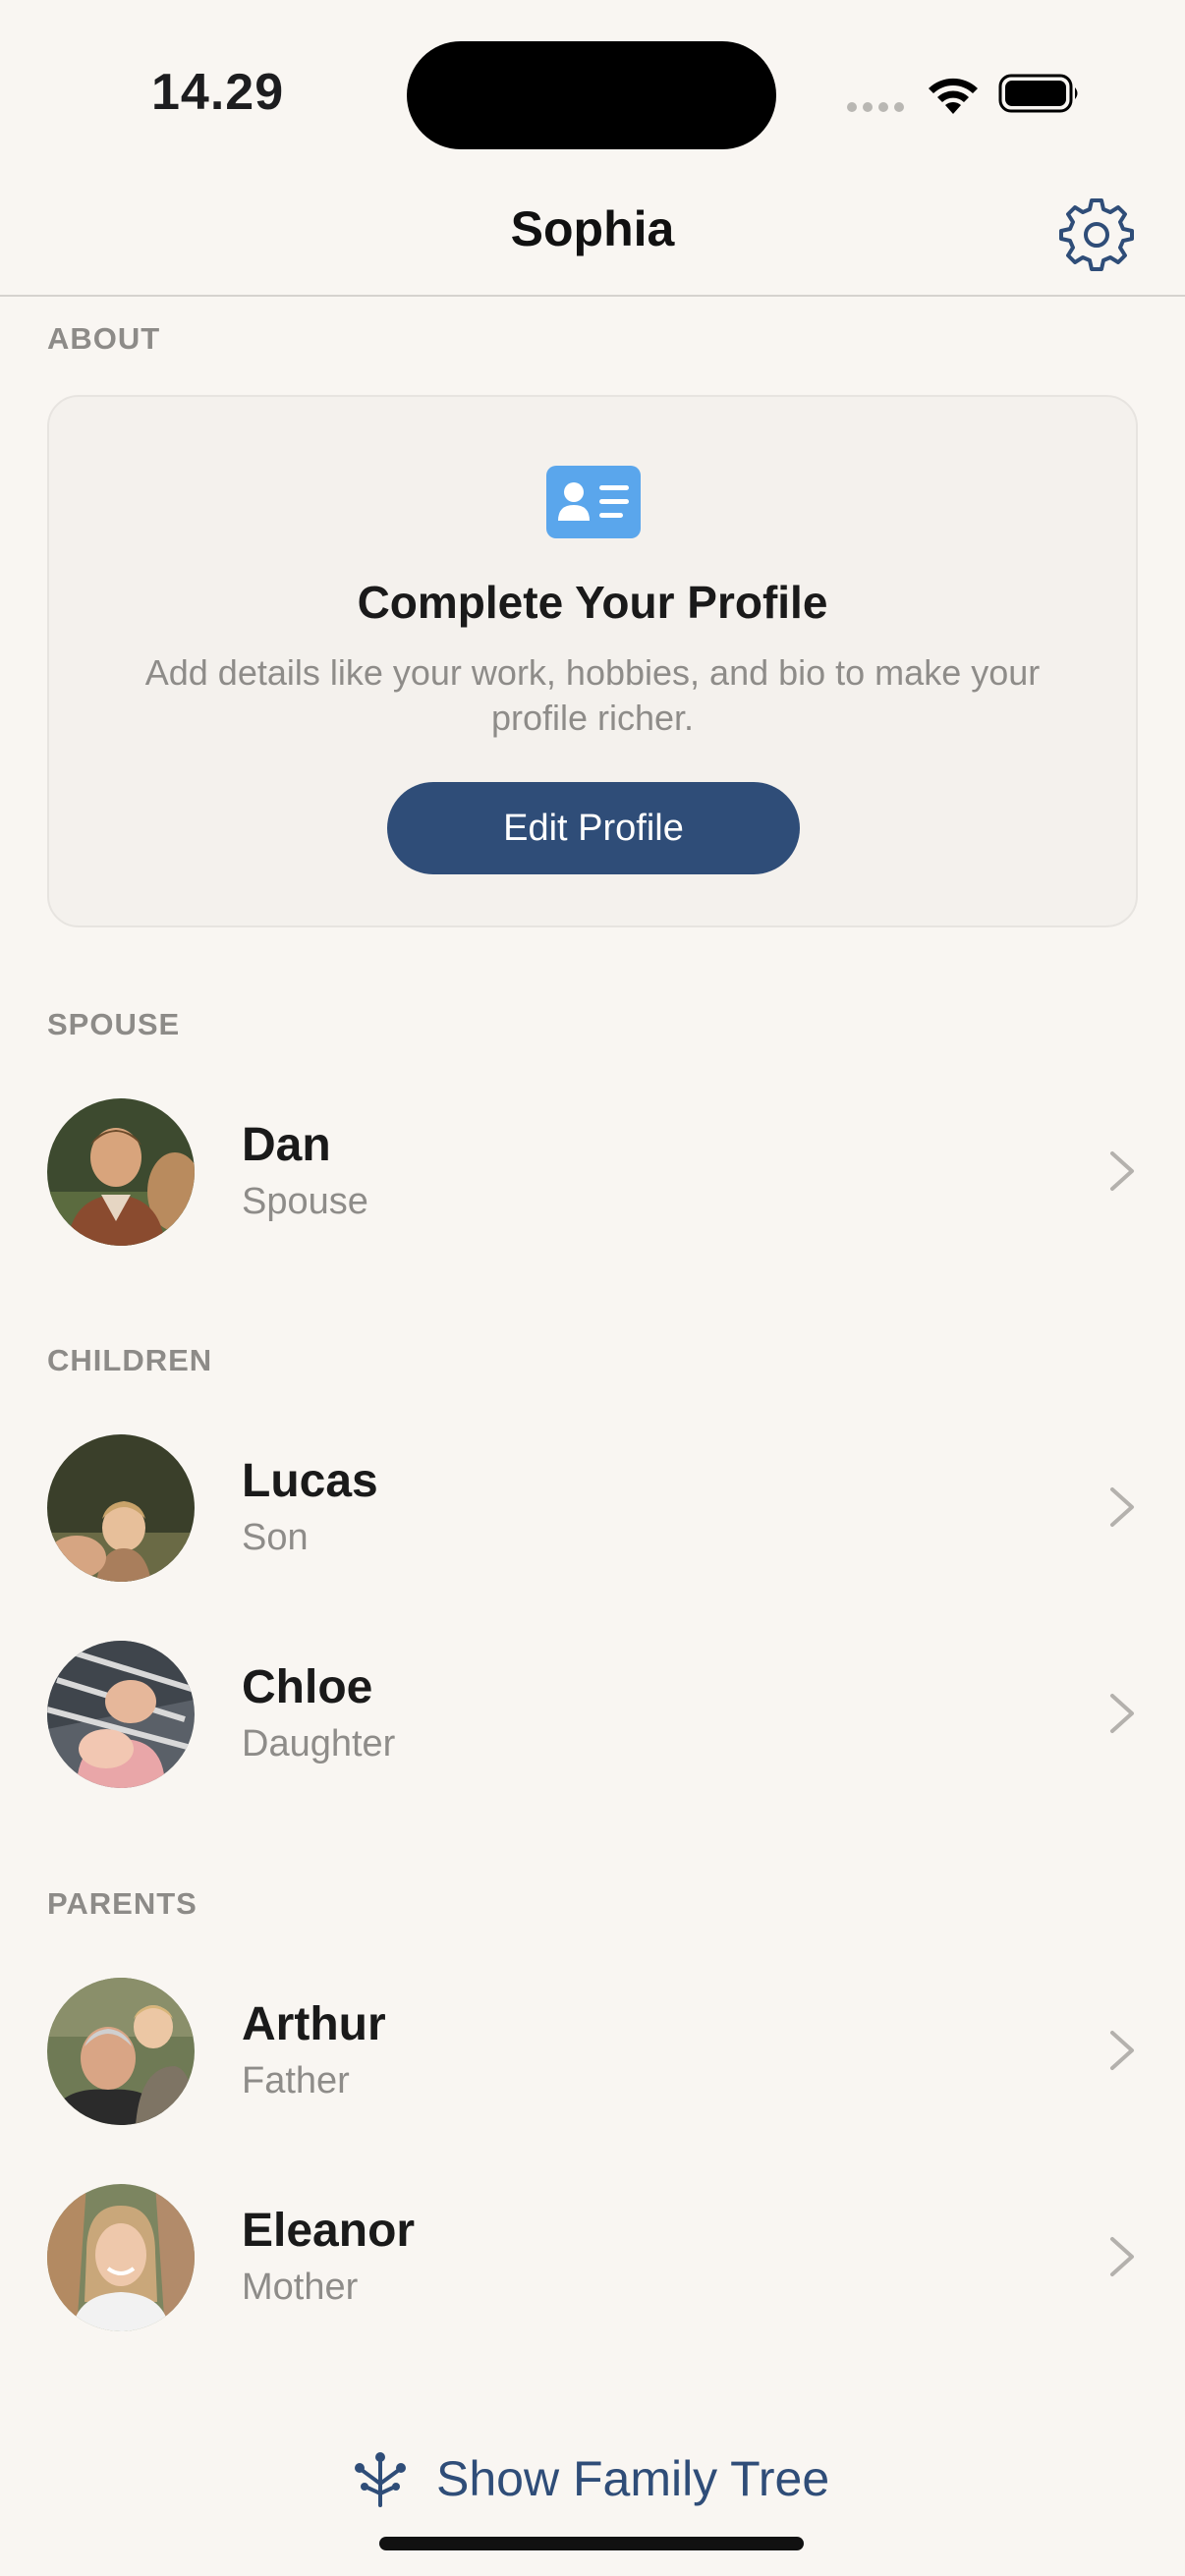 The image size is (1185, 2576). I want to click on home-indicator, so click(592, 2543).